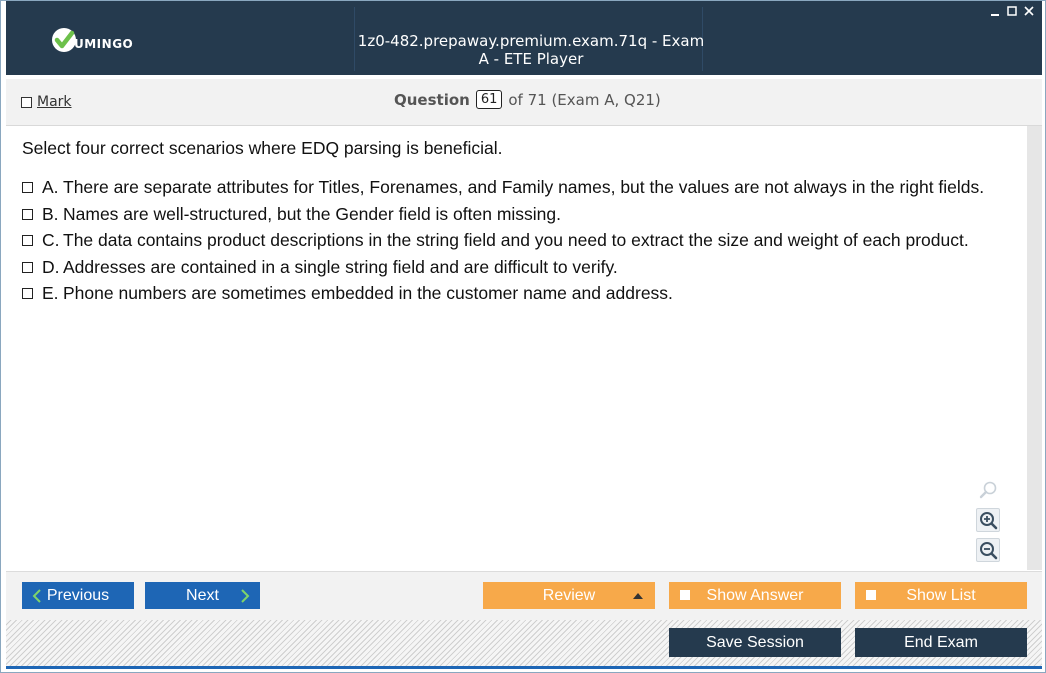 This screenshot has height=673, width=1046. What do you see at coordinates (50, 213) in the screenshot?
I see `option-letter: B.` at bounding box center [50, 213].